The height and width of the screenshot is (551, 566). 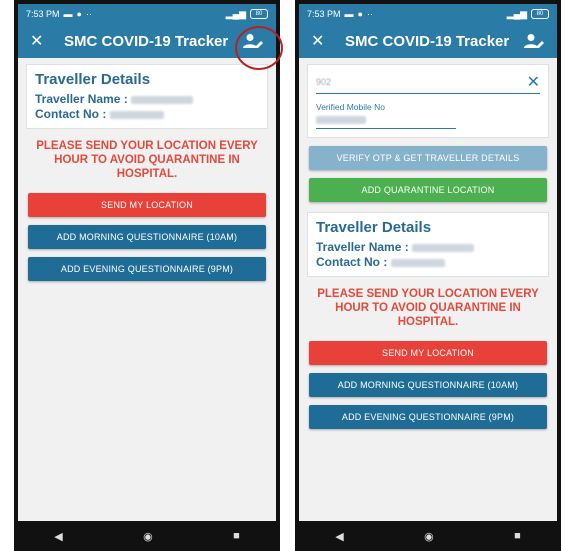 I want to click on otp-input: 902 ✕, so click(x=428, y=82).